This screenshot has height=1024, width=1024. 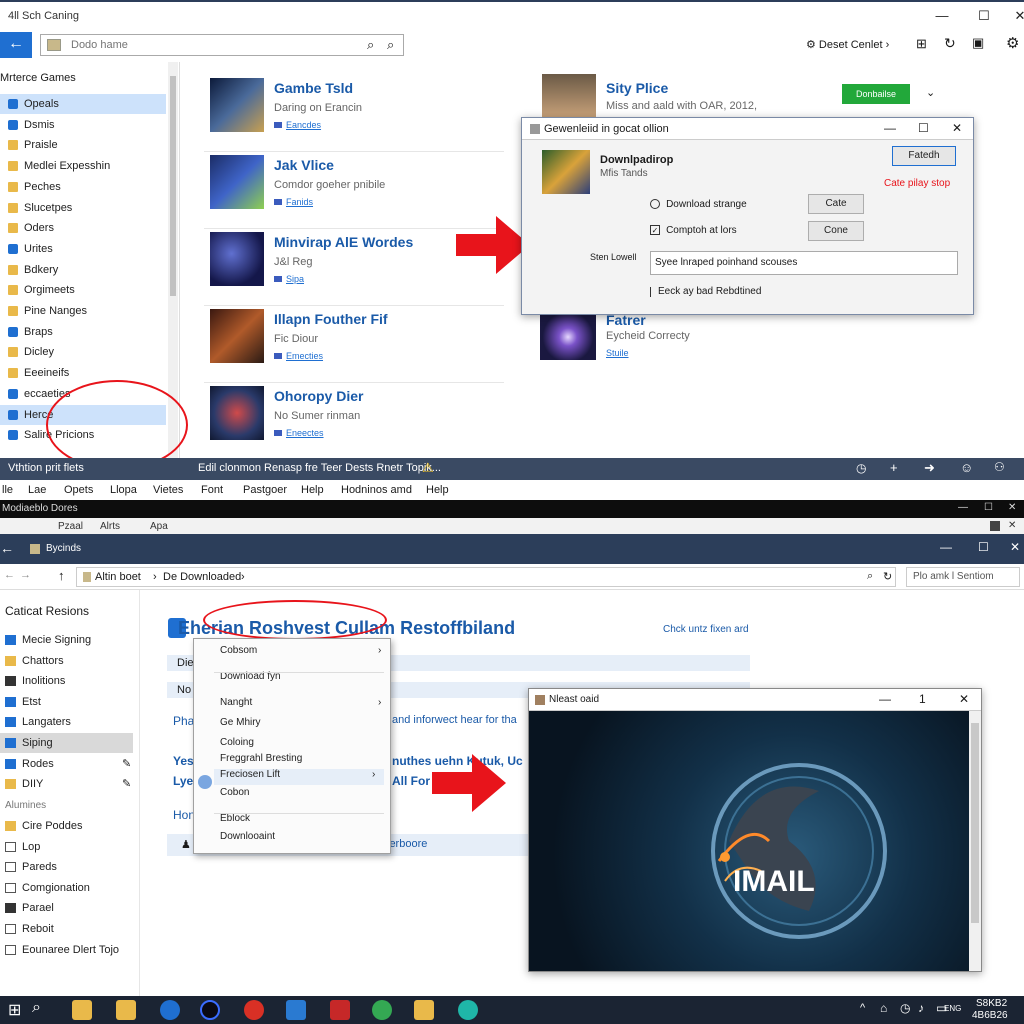 I want to click on menu-item: Opets, so click(x=78, y=490).